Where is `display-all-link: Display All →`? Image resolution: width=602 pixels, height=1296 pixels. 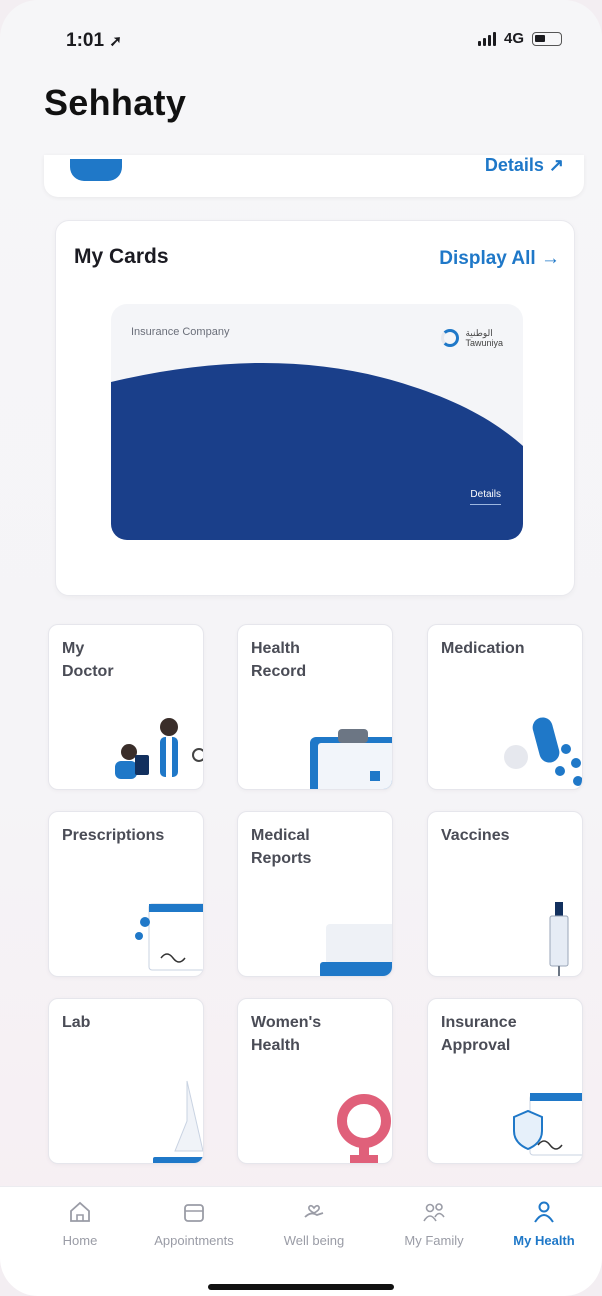
display-all-link: Display All → is located at coordinates (499, 259).